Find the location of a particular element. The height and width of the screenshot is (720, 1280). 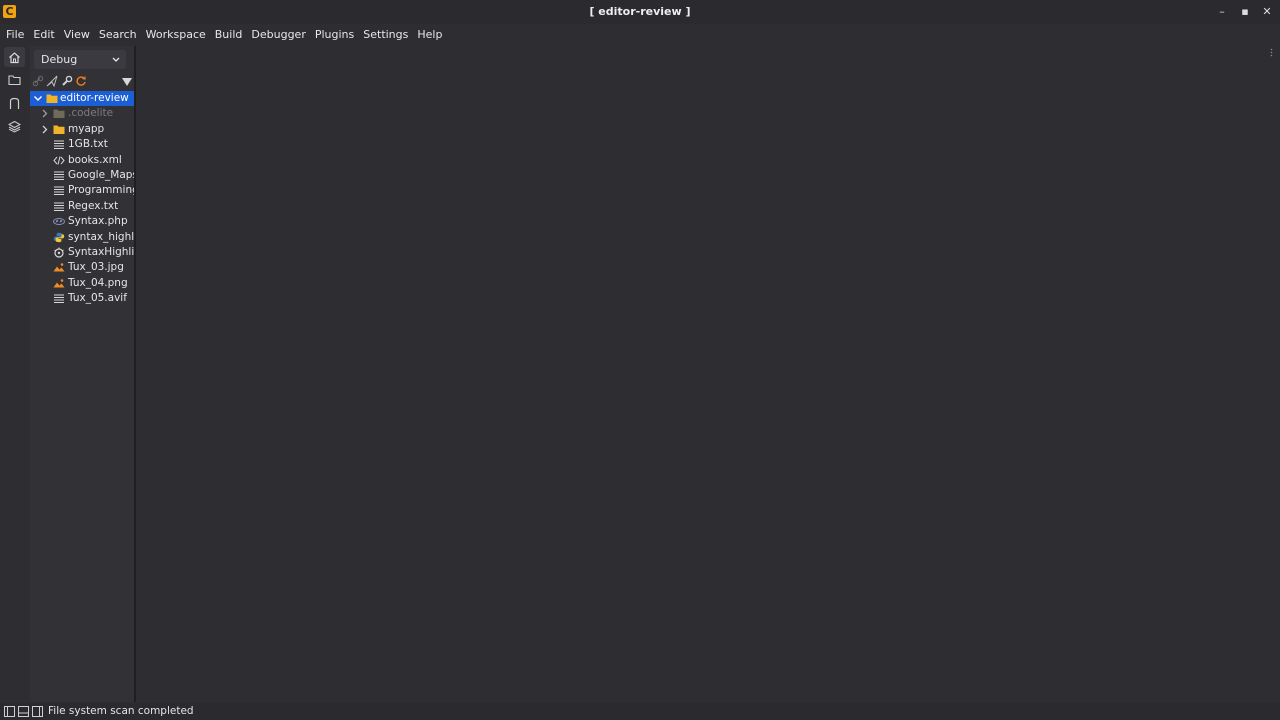

menu-help: Help is located at coordinates (429, 34).